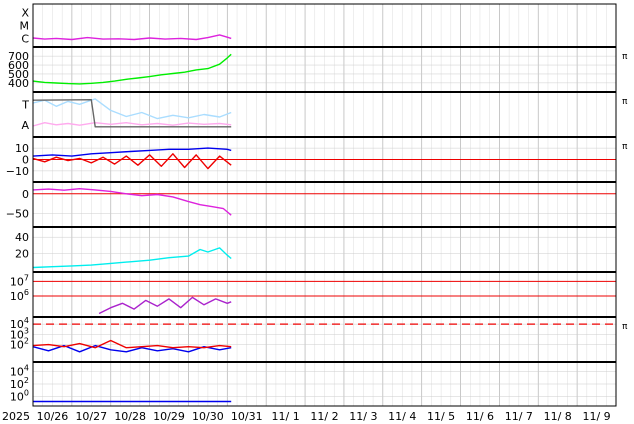  What do you see at coordinates (519, 416) in the screenshot?
I see `x-tick-label: 11/ 7` at bounding box center [519, 416].